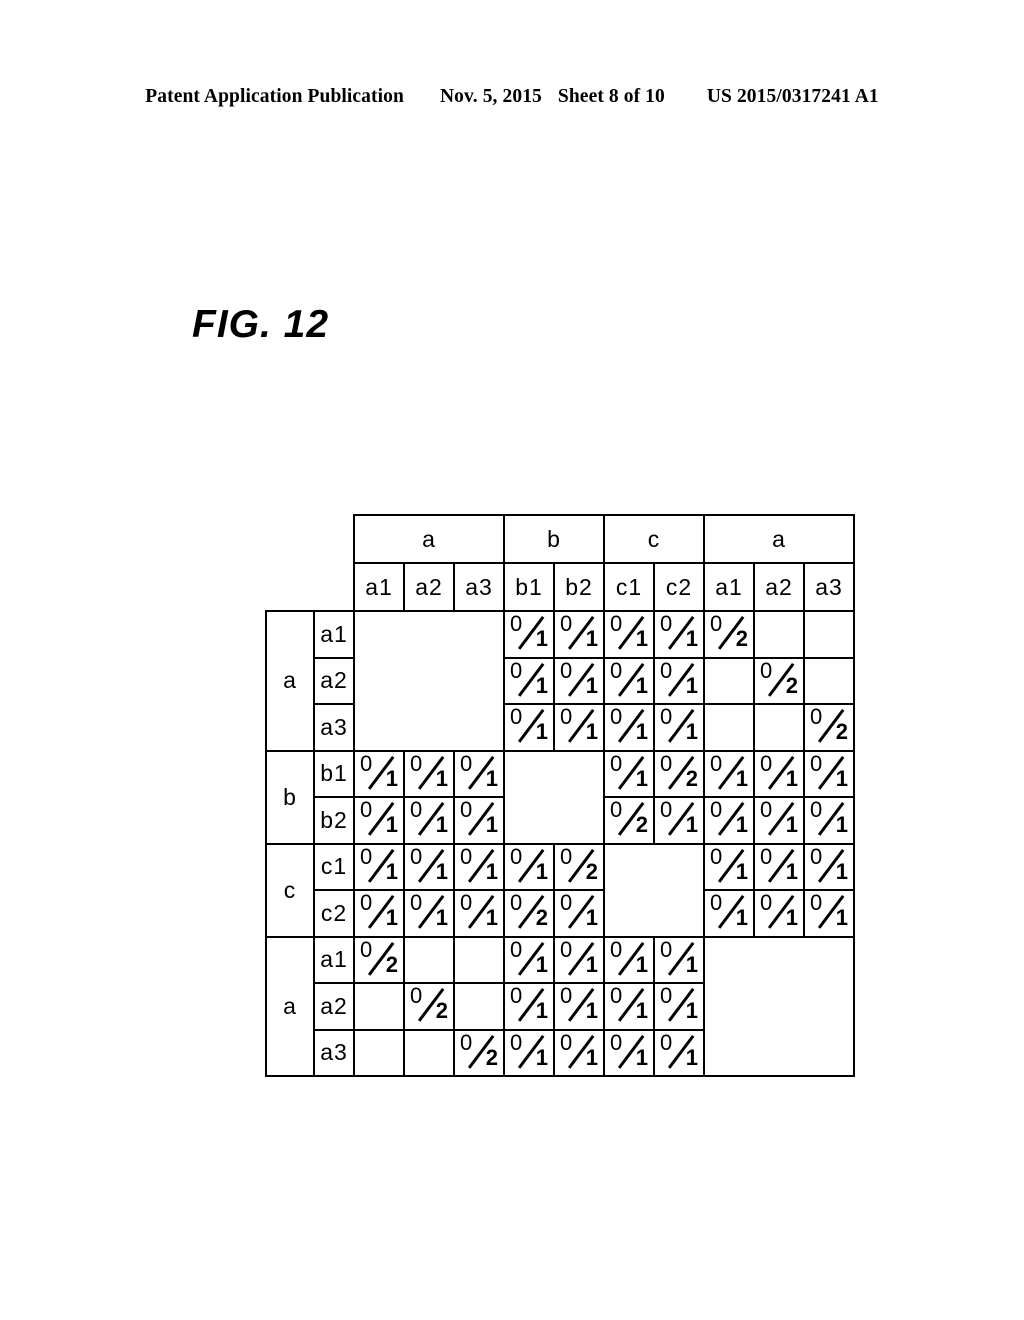 The image size is (1024, 1320). I want to click on matrix-cell-1-3: 01, so click(529, 680).